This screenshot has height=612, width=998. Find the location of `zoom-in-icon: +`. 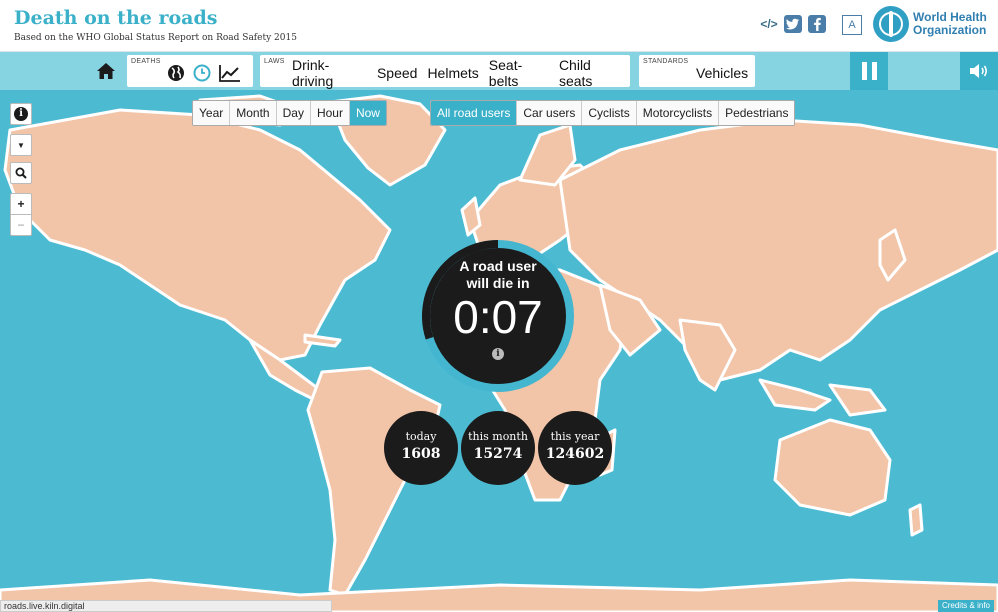

zoom-in-icon: + is located at coordinates (21, 204).